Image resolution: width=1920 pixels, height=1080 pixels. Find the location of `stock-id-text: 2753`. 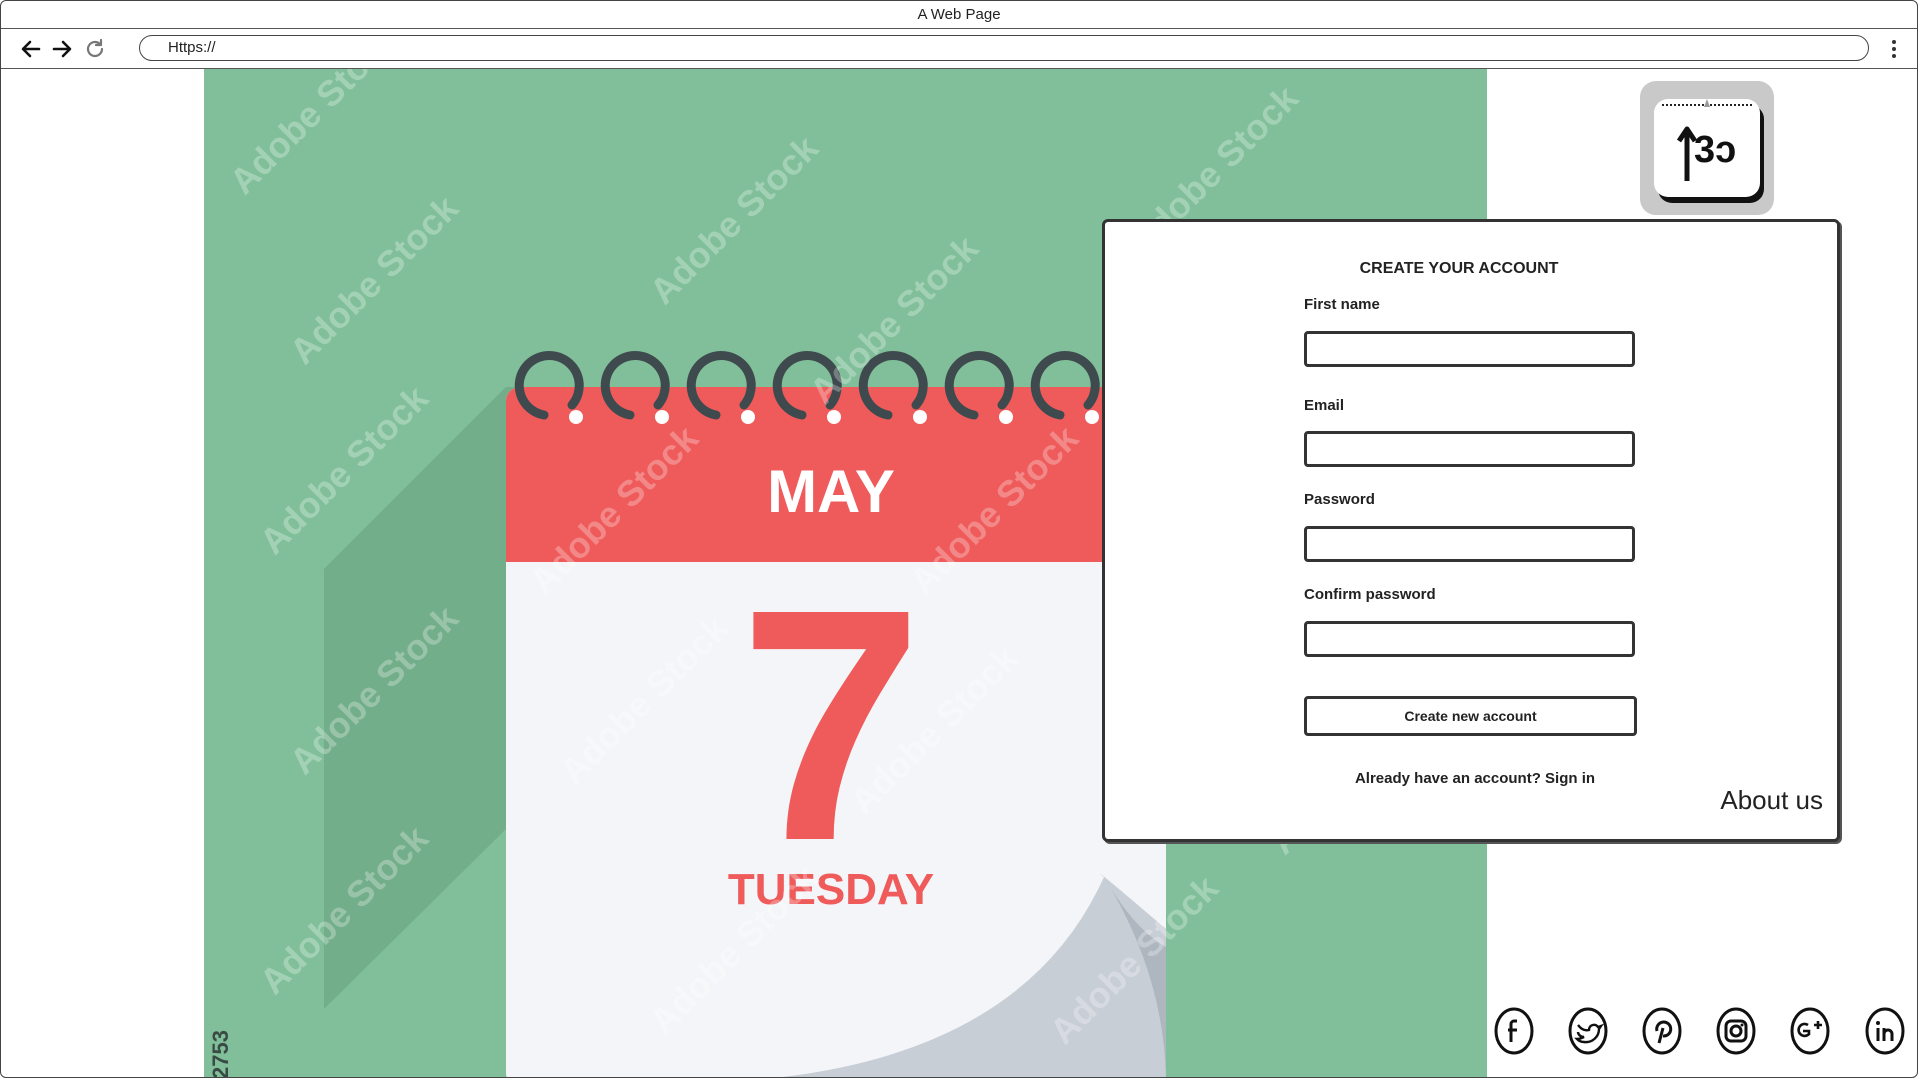

stock-id-text: 2753 is located at coordinates (220, 1054).